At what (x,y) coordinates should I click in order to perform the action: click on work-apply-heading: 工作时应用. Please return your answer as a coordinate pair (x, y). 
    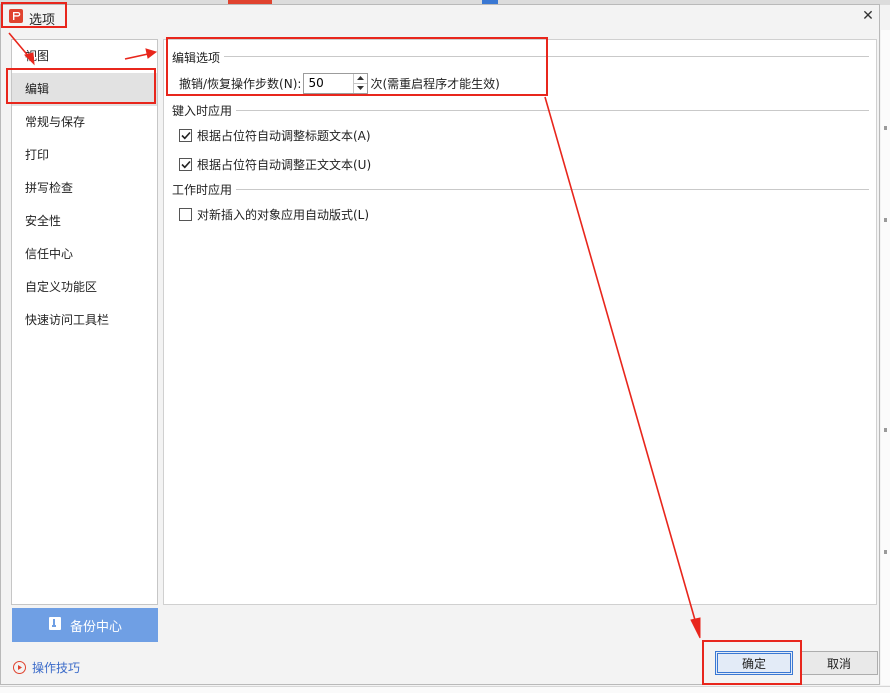
    Looking at the image, I should click on (204, 189).